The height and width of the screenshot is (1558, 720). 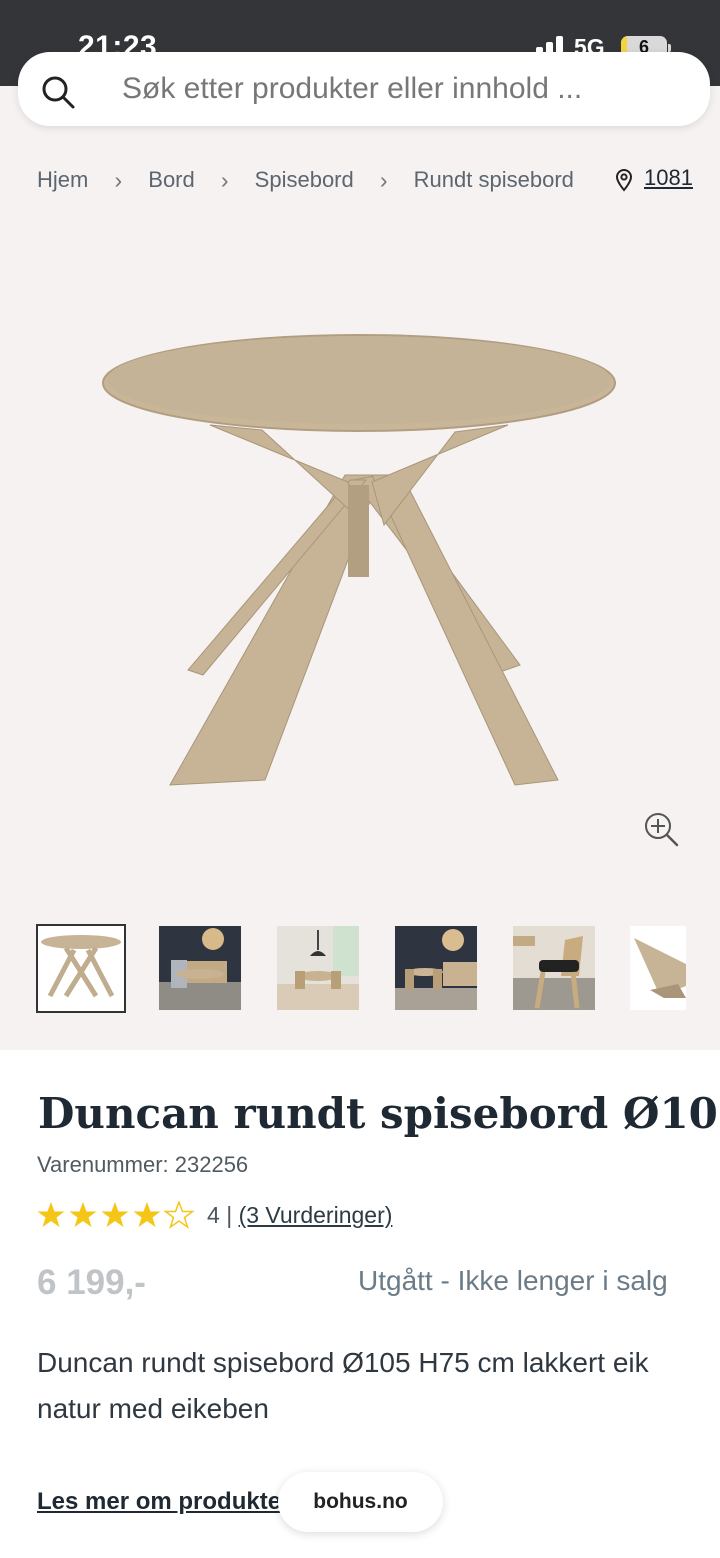 What do you see at coordinates (669, 48) in the screenshot?
I see `battery-tip` at bounding box center [669, 48].